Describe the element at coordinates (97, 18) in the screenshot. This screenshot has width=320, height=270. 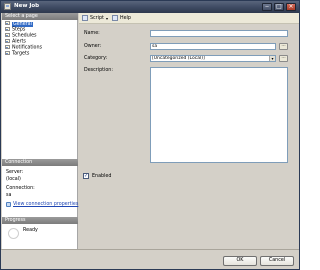
I see `script-button: Script` at that location.